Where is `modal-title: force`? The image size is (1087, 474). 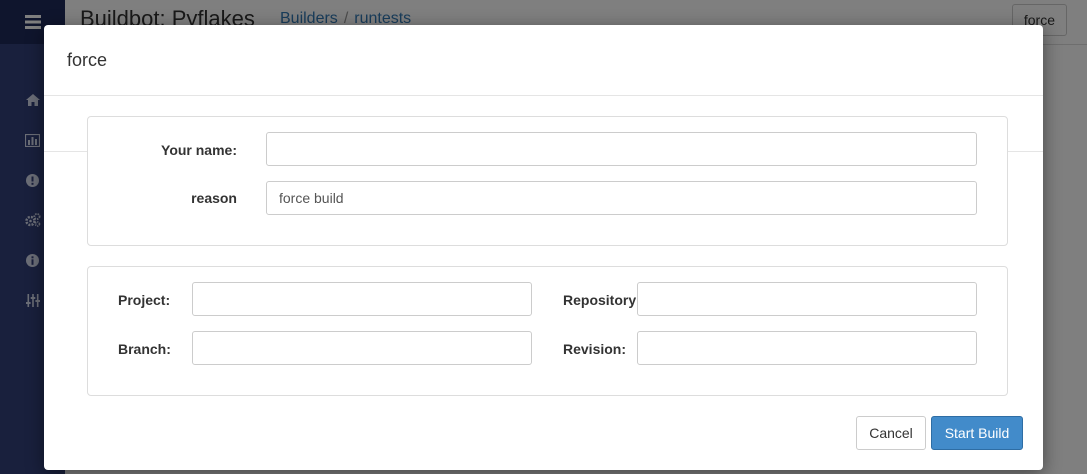 modal-title: force is located at coordinates (87, 60).